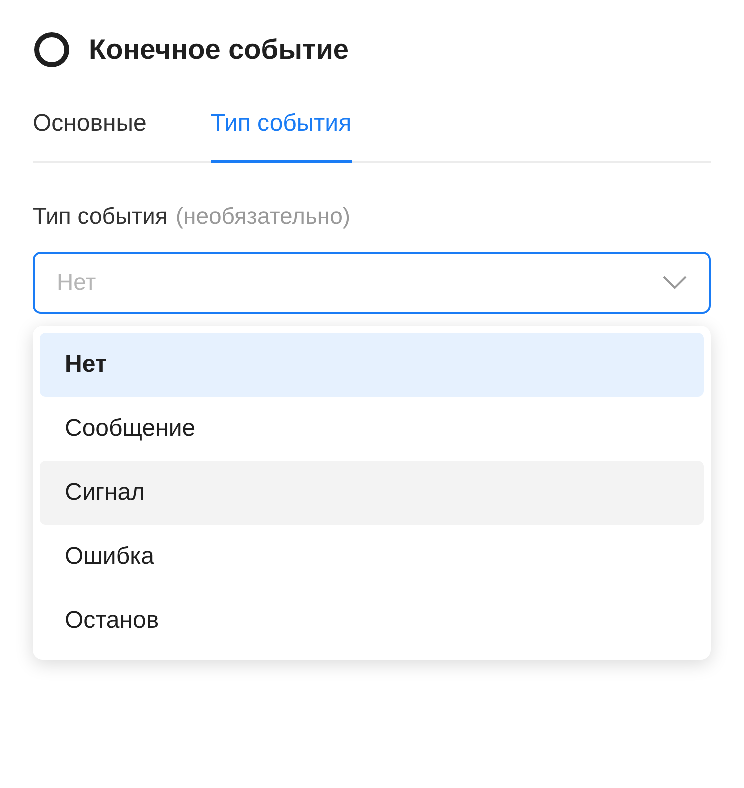 Image resolution: width=744 pixels, height=788 pixels. I want to click on dropdown-option: Ошибка, so click(372, 556).